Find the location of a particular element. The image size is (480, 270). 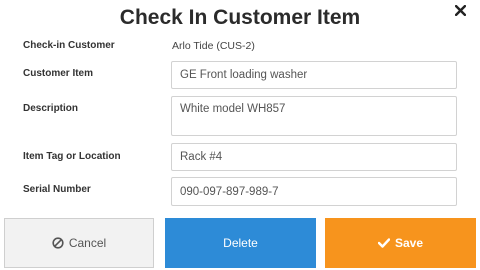

checkin-customer-value: Arlo Tide (CUS-2) is located at coordinates (213, 46).